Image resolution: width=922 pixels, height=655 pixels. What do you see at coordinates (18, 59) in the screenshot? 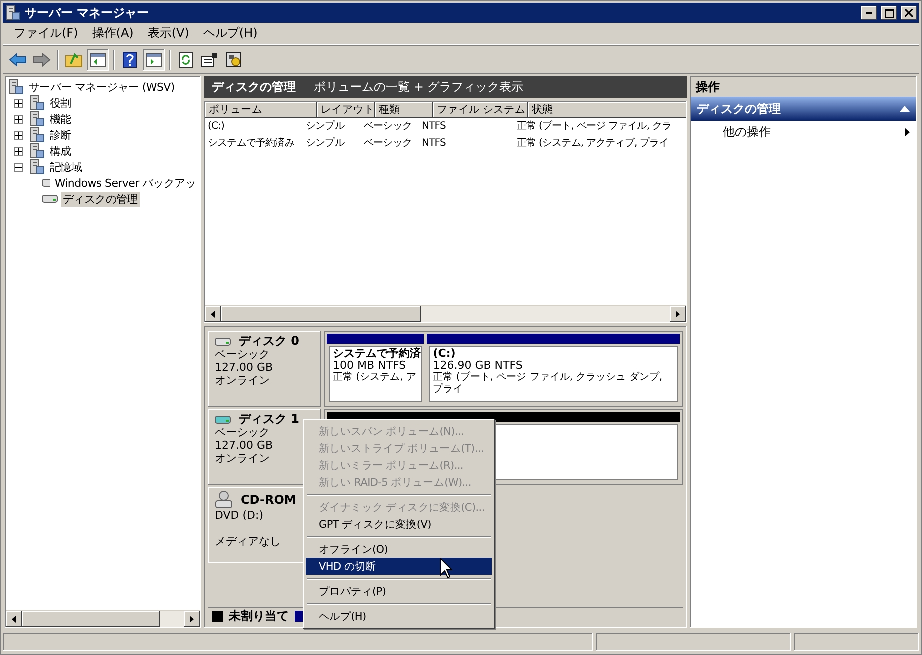
I see `back-arrow-icon` at bounding box center [18, 59].